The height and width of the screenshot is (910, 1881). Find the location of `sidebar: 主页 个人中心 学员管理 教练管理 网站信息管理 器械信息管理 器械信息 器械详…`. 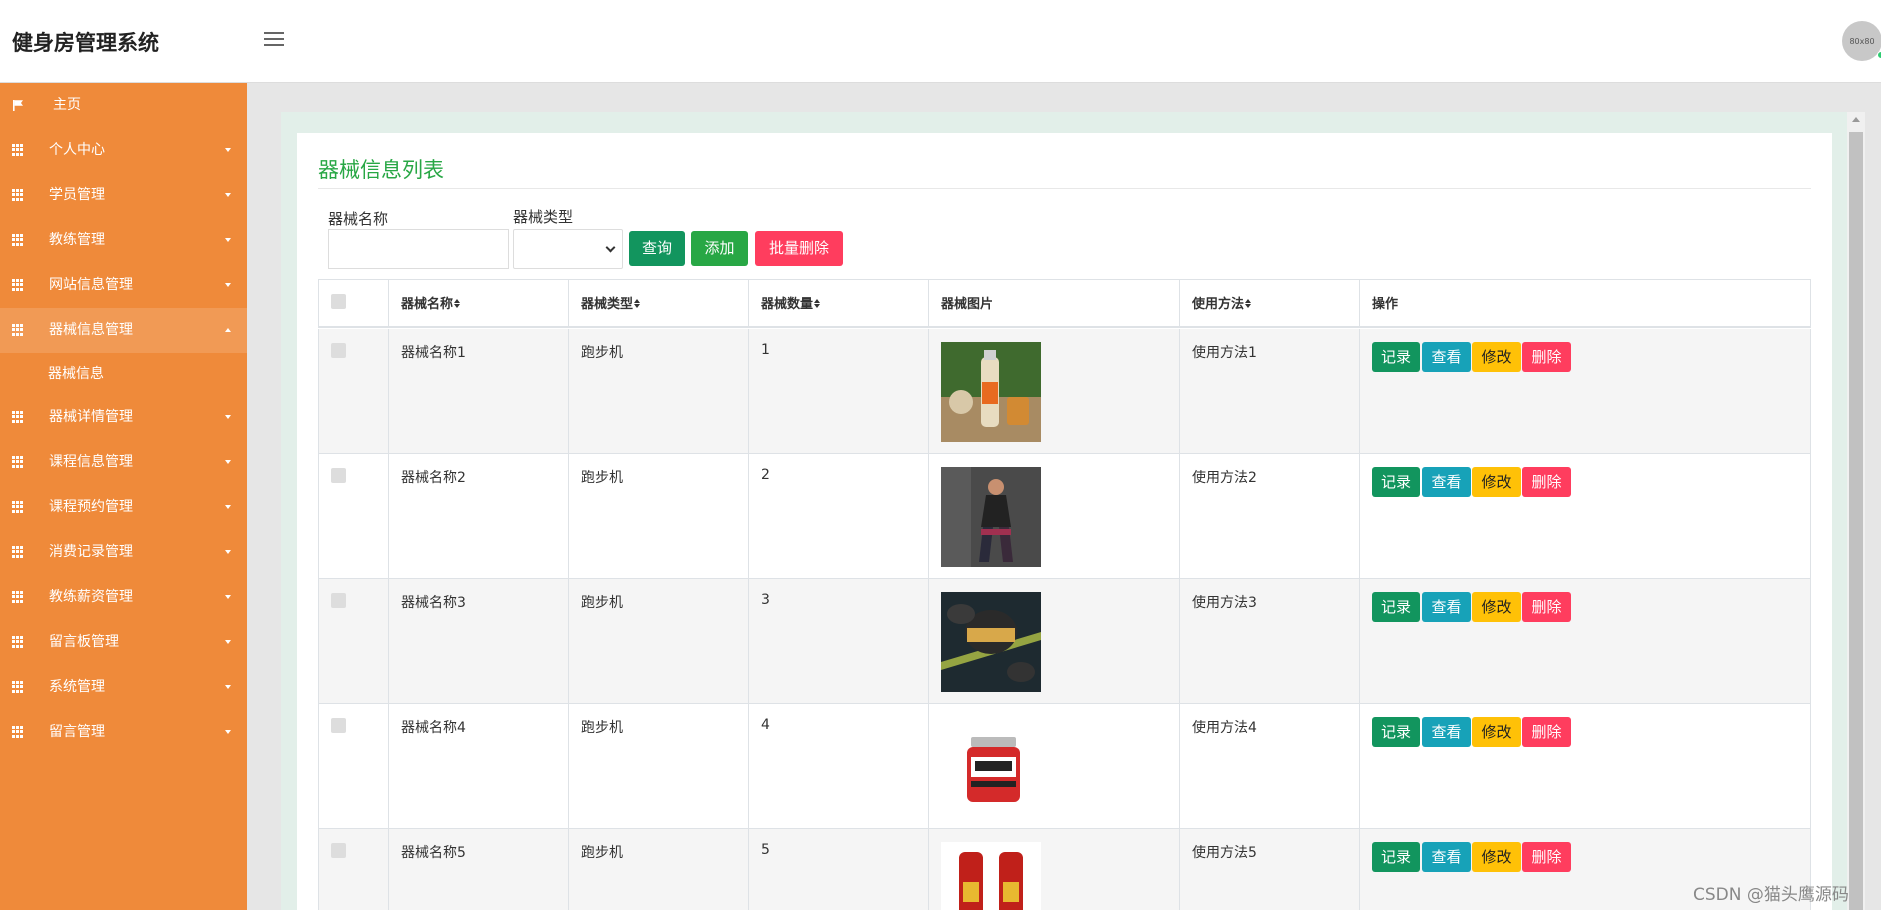

sidebar: 主页 个人中心 学员管理 教练管理 网站信息管理 器械信息管理 器械信息 器械详… is located at coordinates (123, 496).